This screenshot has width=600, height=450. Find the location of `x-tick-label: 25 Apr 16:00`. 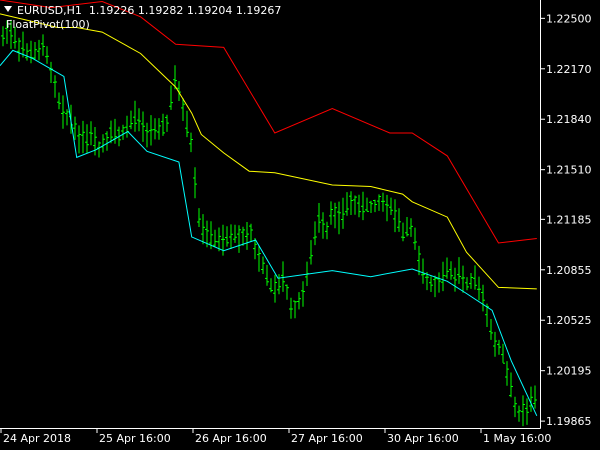

x-tick-label: 25 Apr 16:00 is located at coordinates (135, 438).